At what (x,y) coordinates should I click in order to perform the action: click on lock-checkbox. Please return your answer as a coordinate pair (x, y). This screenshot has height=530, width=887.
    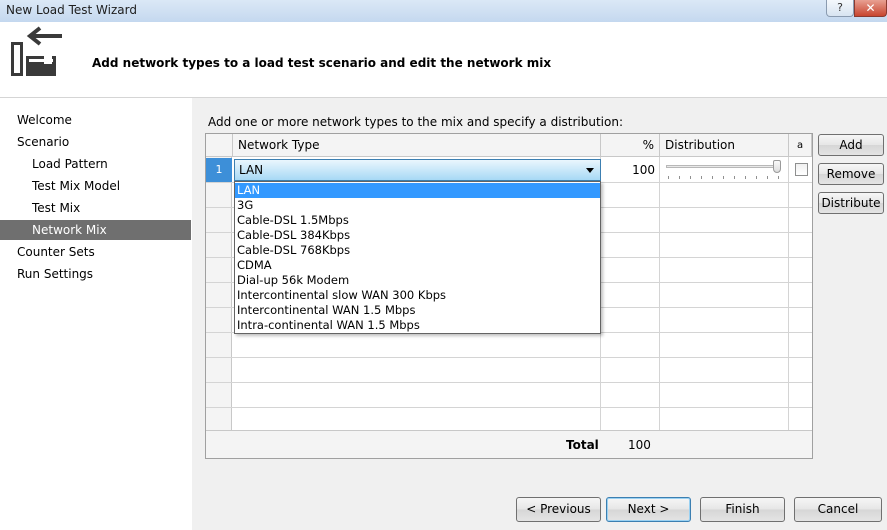
    Looking at the image, I should click on (801, 169).